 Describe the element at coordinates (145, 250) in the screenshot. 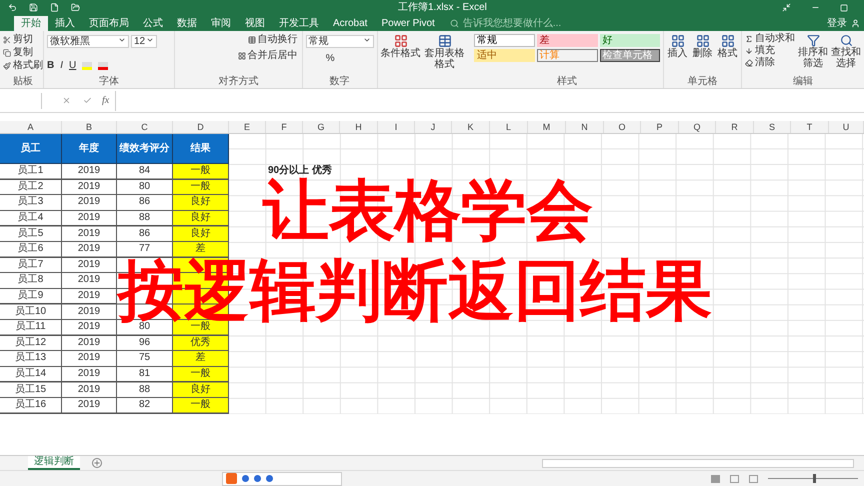

I see `table-cell: 77` at that location.